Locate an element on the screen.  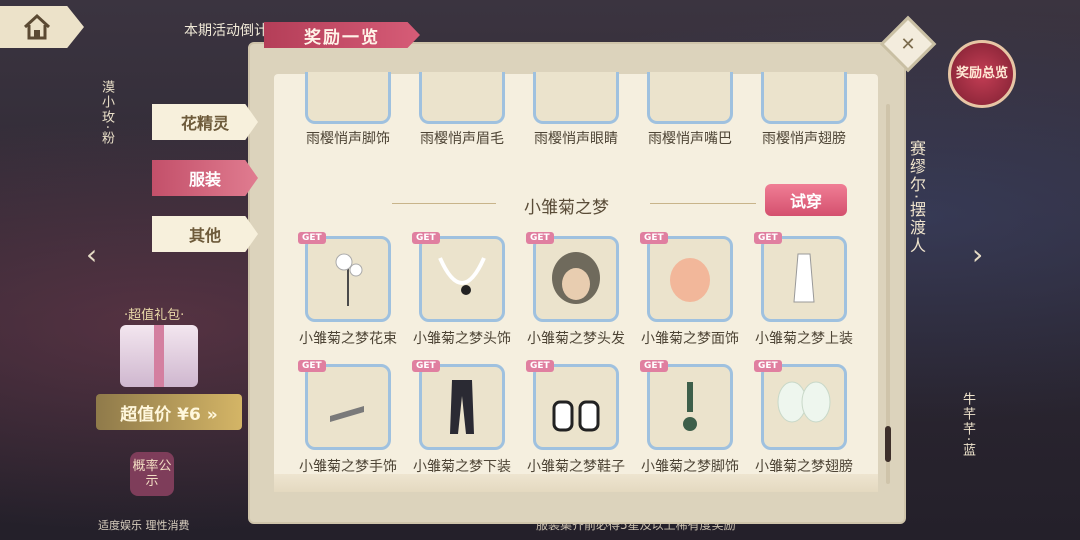
reward-item: 雨樱悄声眉毛 is located at coordinates (462, 137).